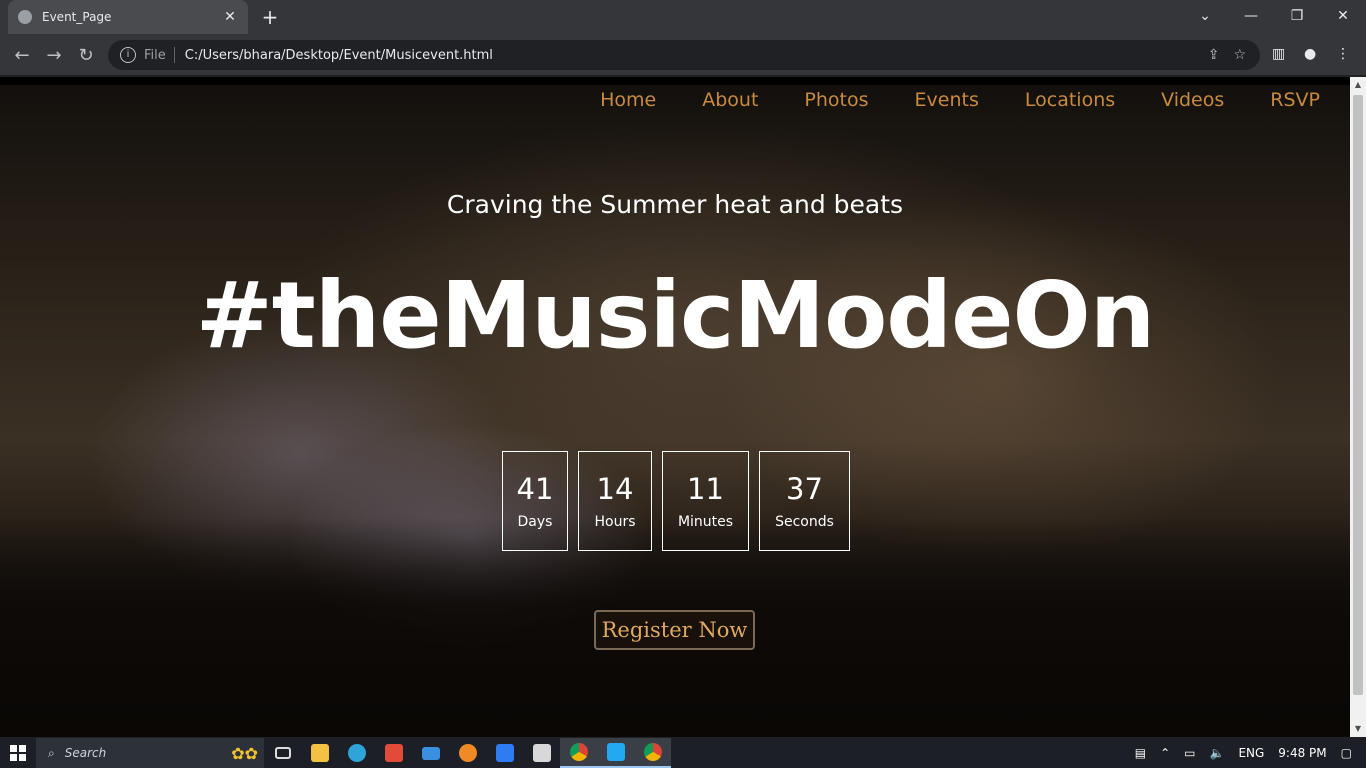 The image size is (1366, 768). I want to click on clock: 9:48 PM, so click(1302, 753).